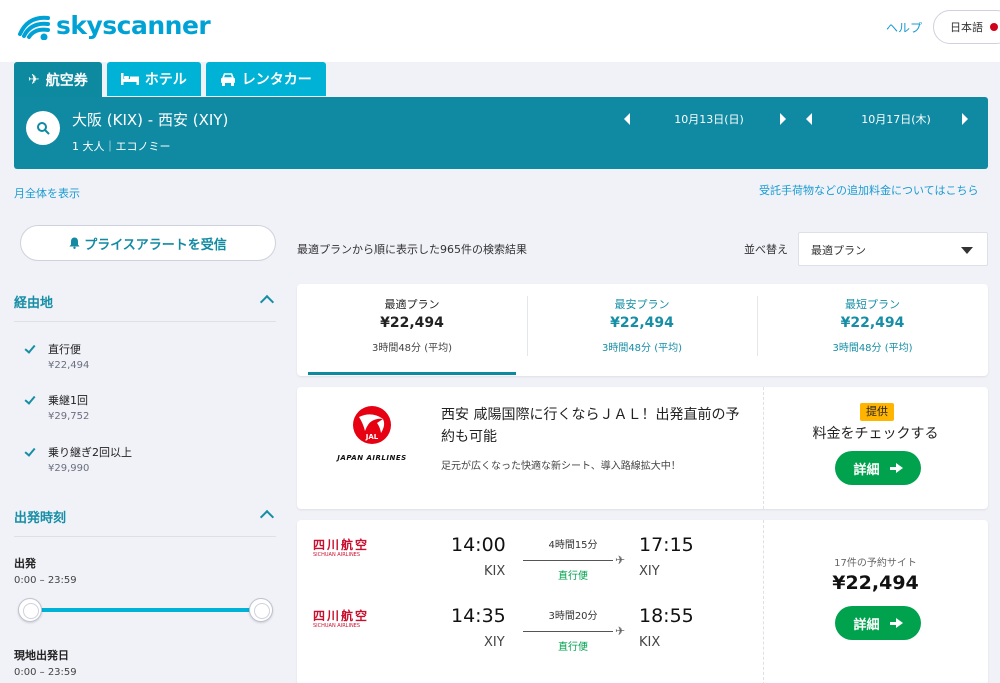 The height and width of the screenshot is (683, 1000). What do you see at coordinates (573, 545) in the screenshot?
I see `flight-duration: 4時間15分` at bounding box center [573, 545].